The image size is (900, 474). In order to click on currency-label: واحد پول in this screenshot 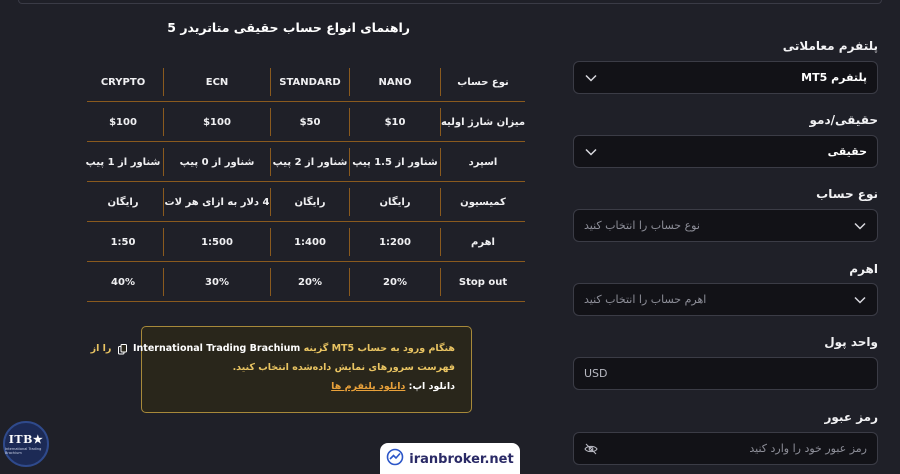, I will do `click(851, 342)`.